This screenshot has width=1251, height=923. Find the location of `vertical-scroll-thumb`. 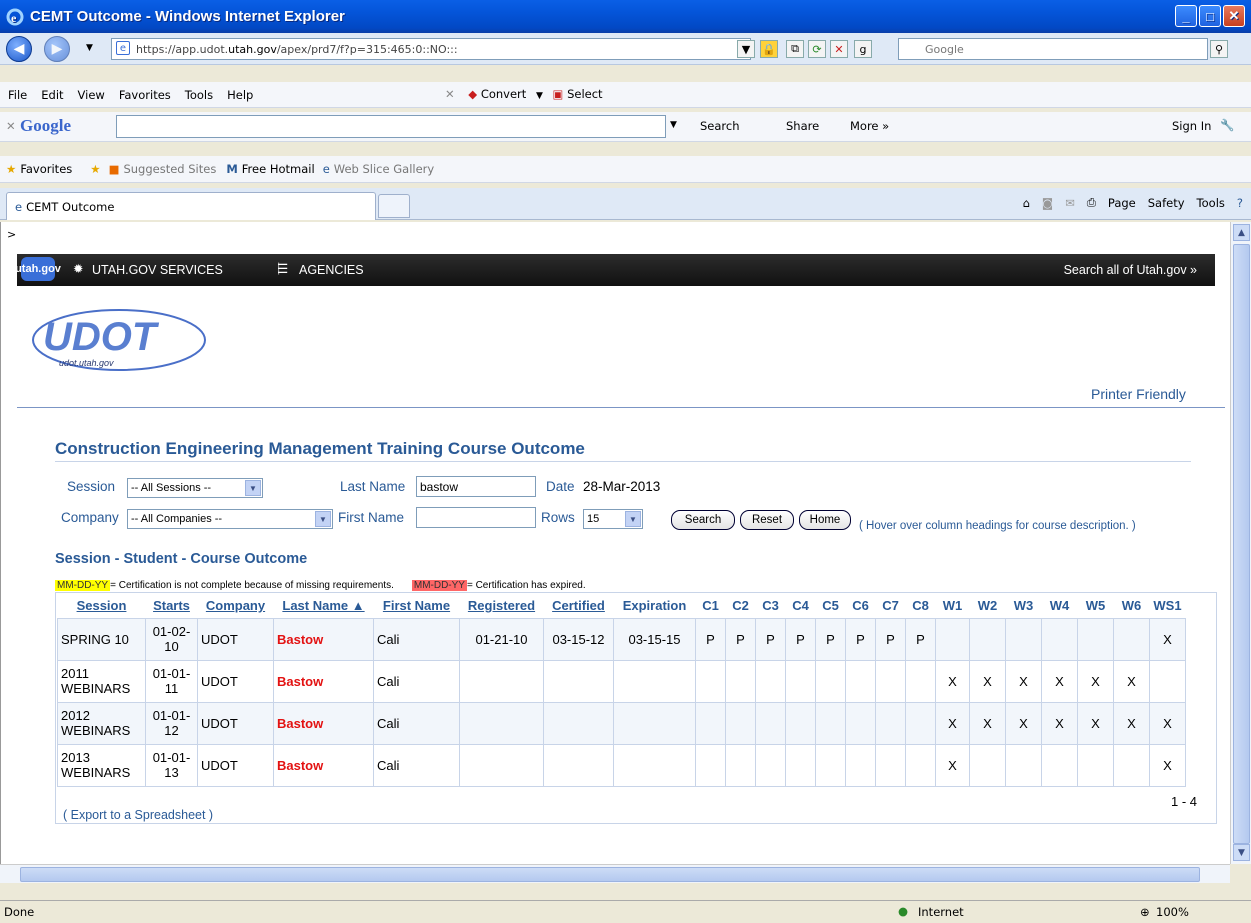

vertical-scroll-thumb is located at coordinates (1241, 544).